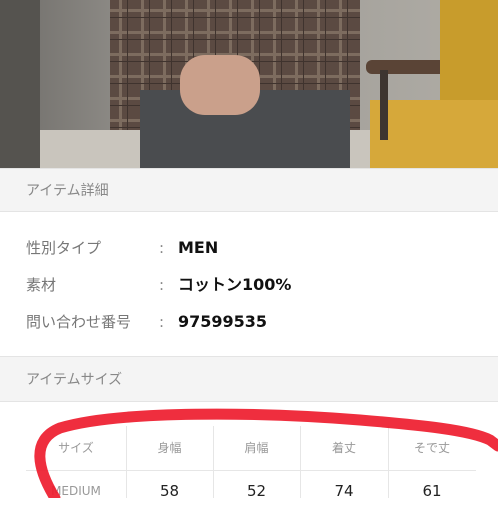 The height and width of the screenshot is (512, 498). Describe the element at coordinates (76, 448) in the screenshot. I see `size-column-header: サイズ` at that location.